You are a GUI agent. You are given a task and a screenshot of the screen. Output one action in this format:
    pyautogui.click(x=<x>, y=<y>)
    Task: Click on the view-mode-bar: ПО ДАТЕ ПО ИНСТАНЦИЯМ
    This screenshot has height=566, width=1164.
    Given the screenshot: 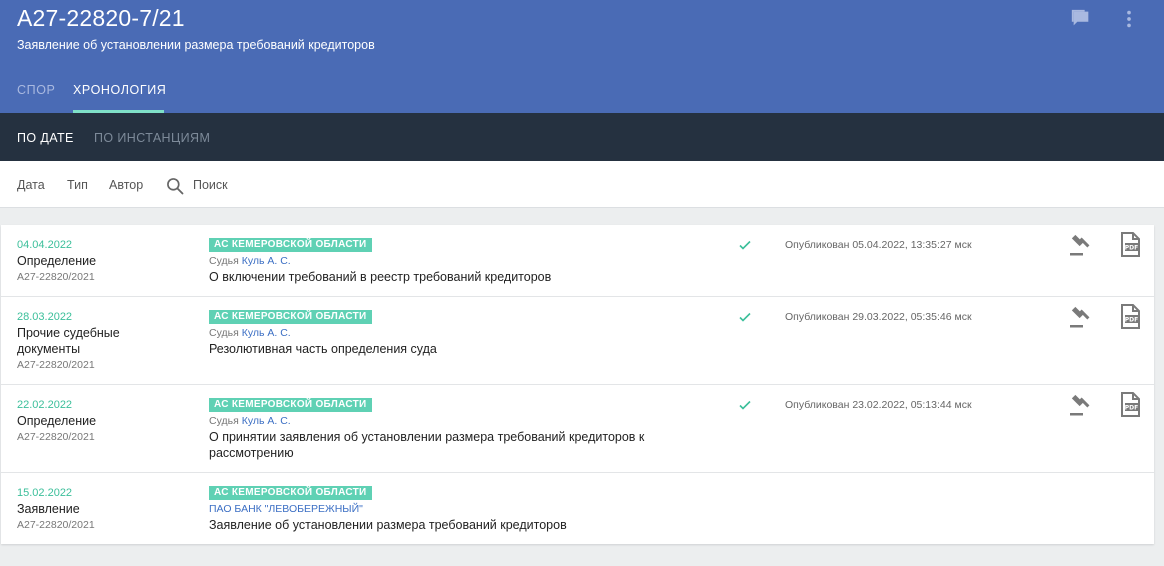 What is the action you would take?
    pyautogui.click(x=582, y=137)
    